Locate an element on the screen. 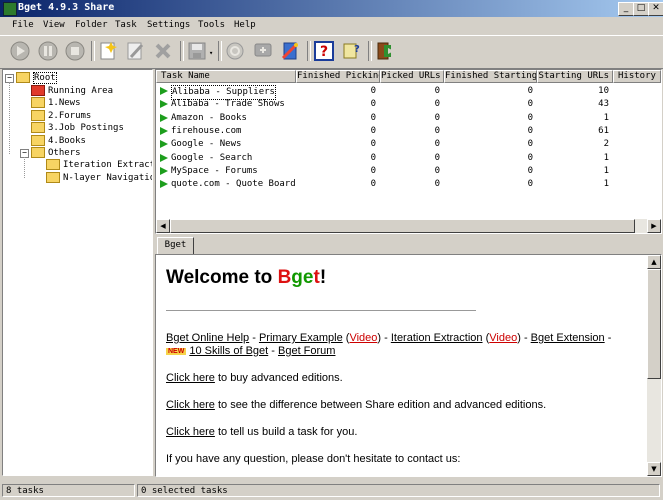  starting-urls-cell: 1 is located at coordinates (606, 184).